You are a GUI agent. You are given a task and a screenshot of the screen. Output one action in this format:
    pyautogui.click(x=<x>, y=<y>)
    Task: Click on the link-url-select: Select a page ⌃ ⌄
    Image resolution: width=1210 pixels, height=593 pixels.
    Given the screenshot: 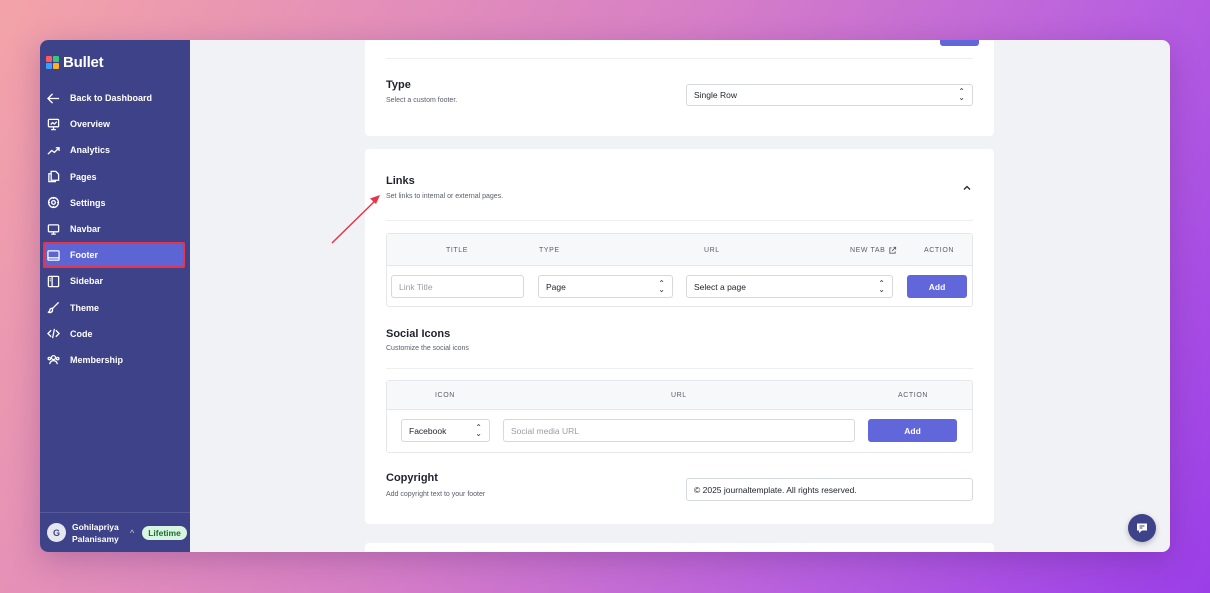 What is the action you would take?
    pyautogui.click(x=789, y=286)
    